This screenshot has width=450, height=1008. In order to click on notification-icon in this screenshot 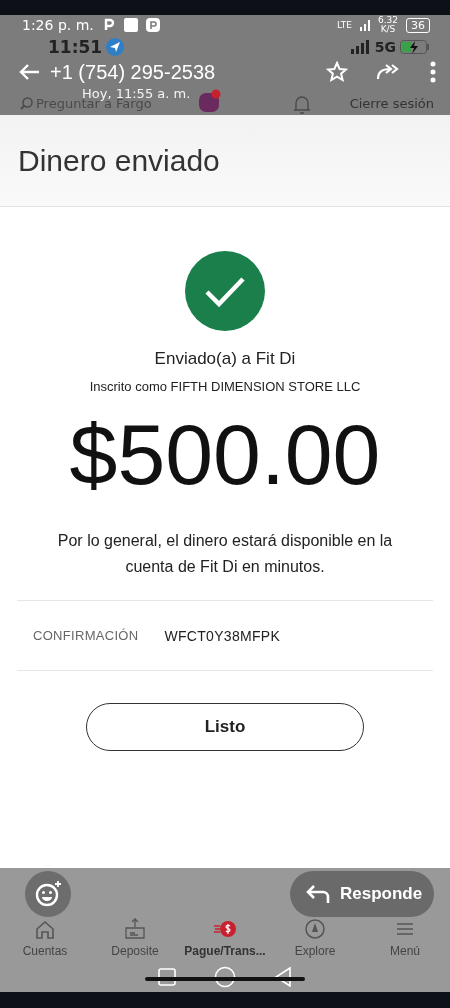, I will do `click(130, 25)`.